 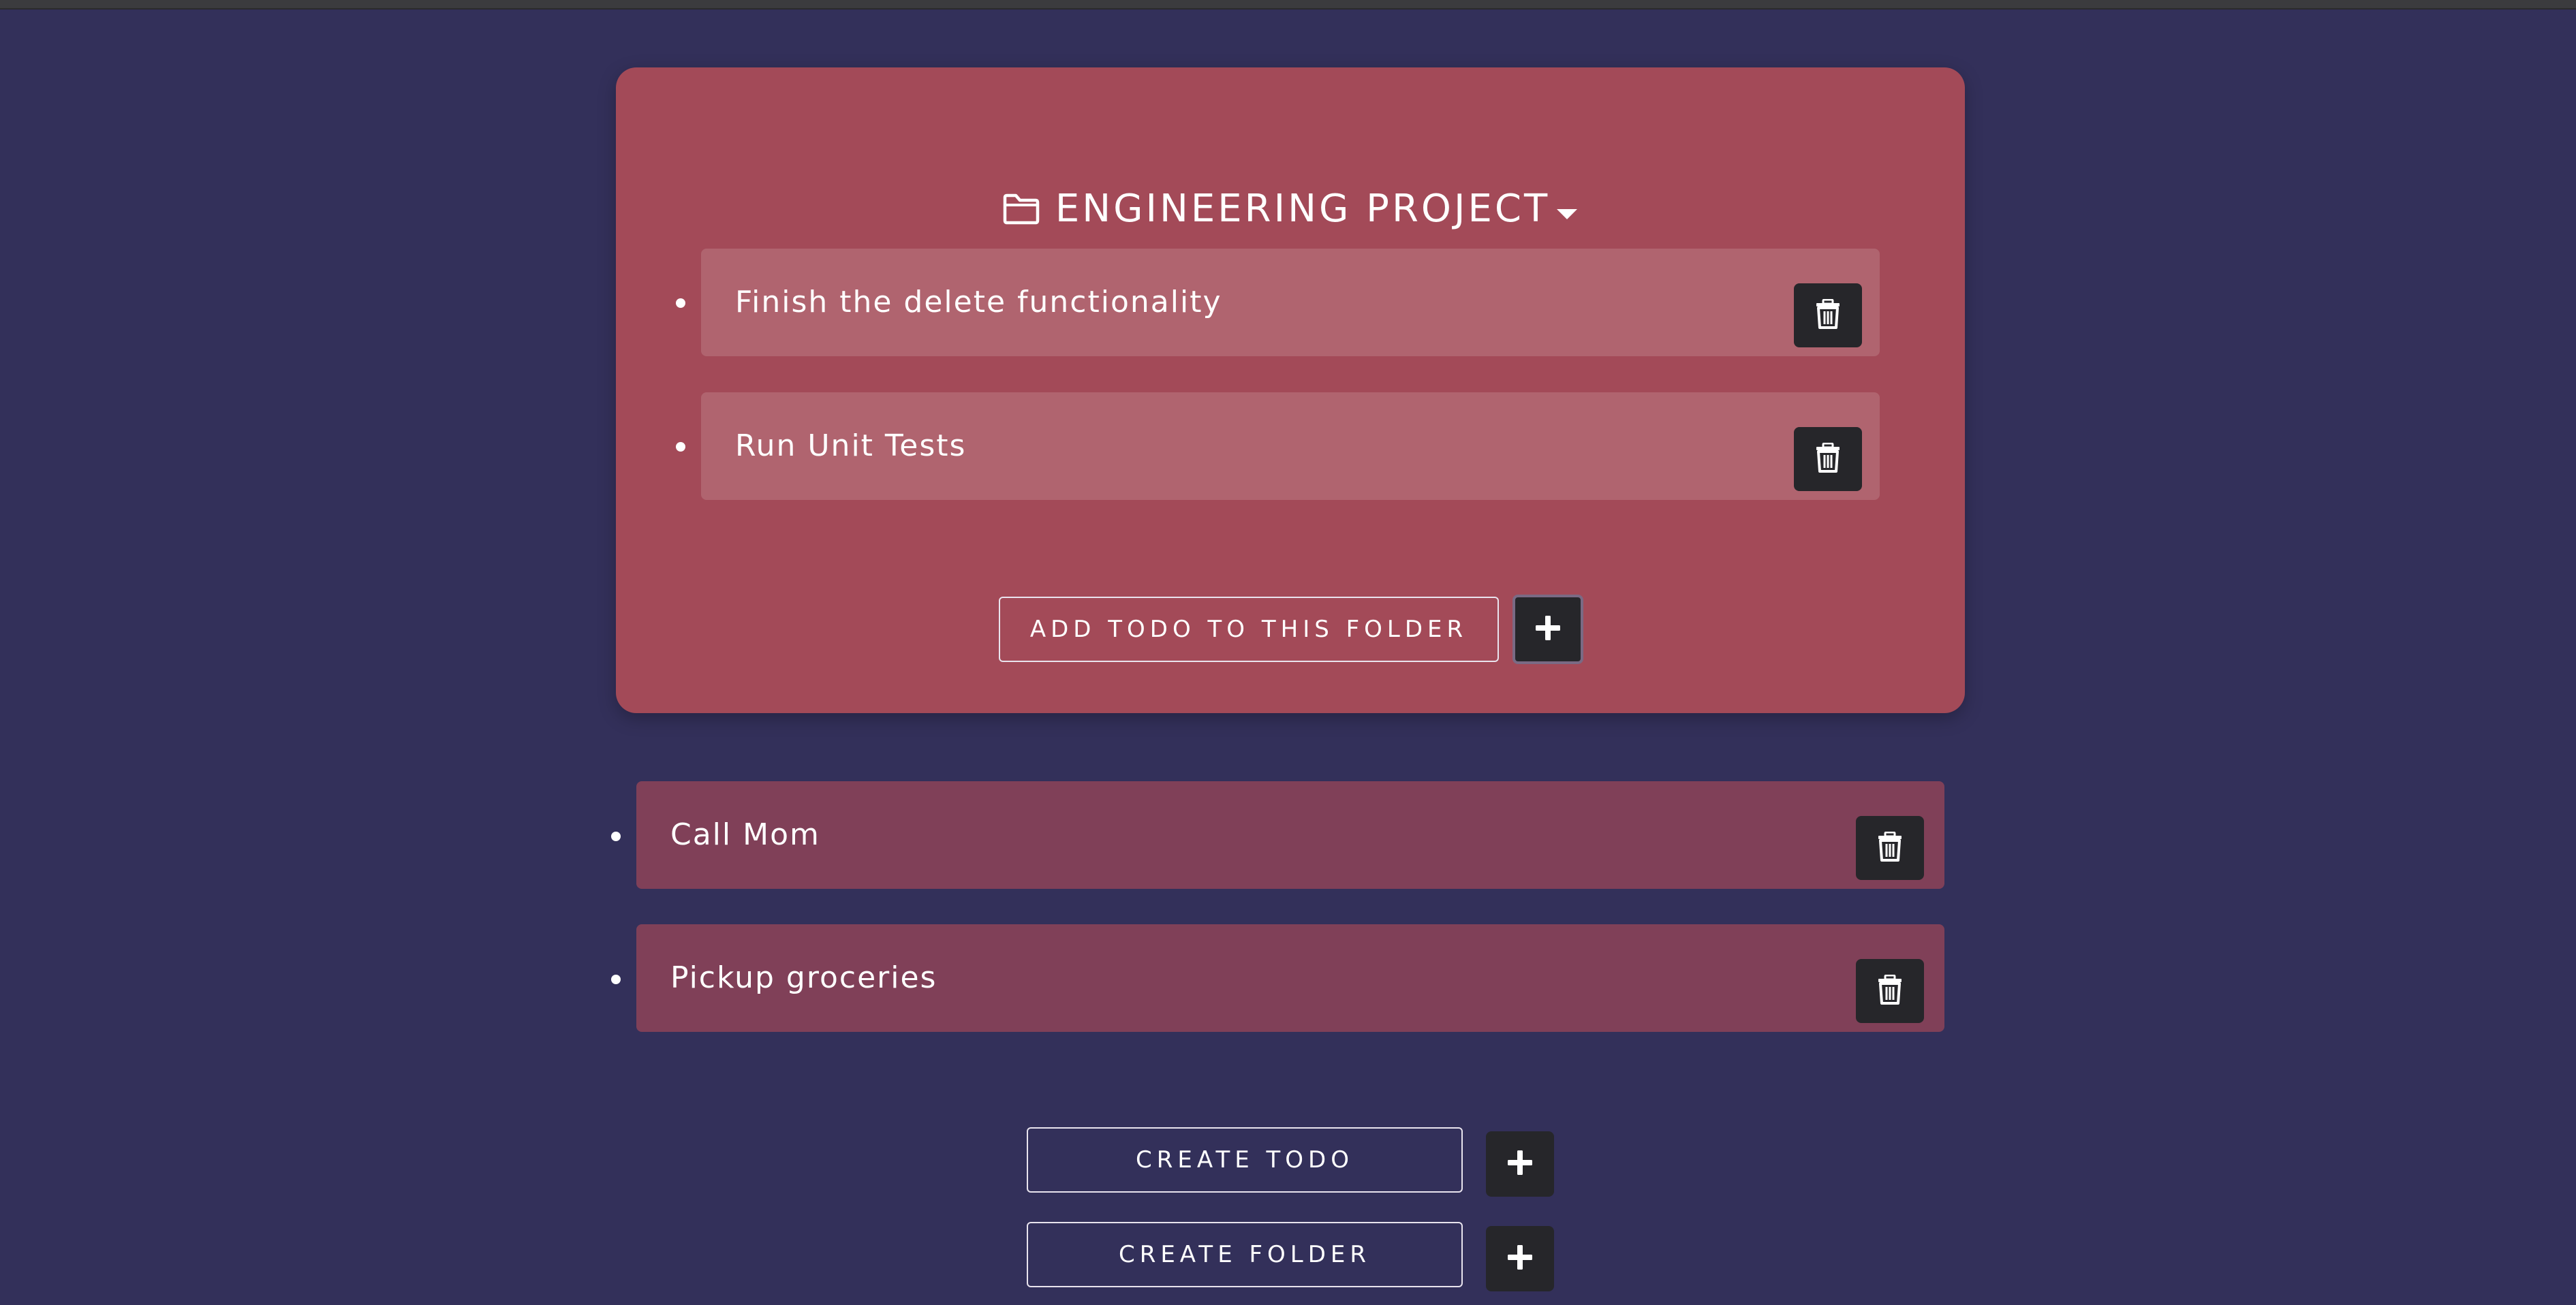 I want to click on todo-text: Pickup groceries, so click(x=804, y=977).